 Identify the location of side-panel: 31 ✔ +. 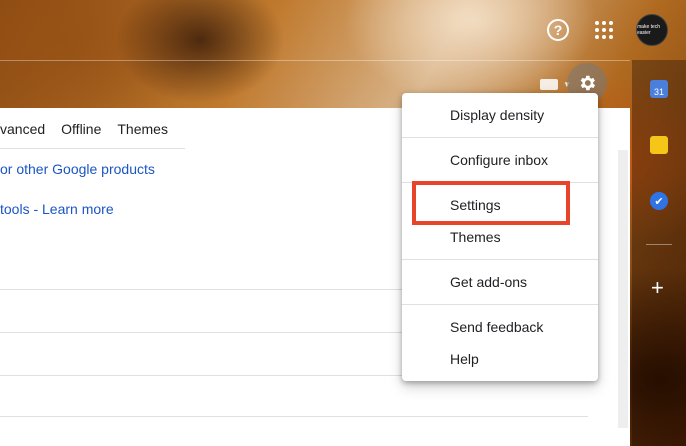
(659, 253).